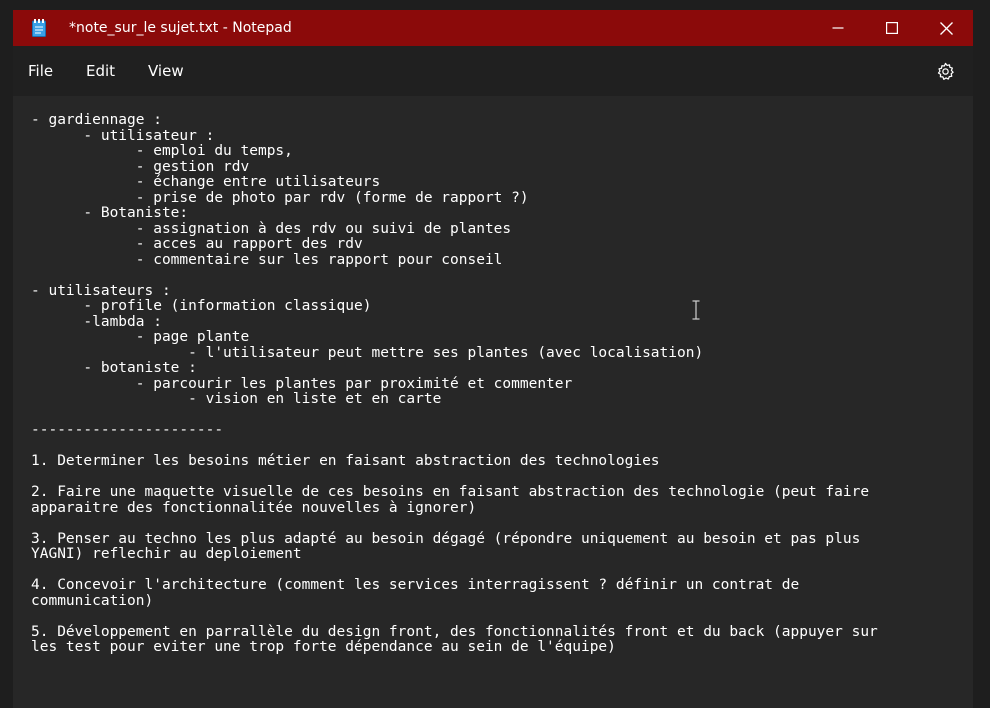 The height and width of the screenshot is (708, 990). I want to click on gear-icon, so click(945, 71).